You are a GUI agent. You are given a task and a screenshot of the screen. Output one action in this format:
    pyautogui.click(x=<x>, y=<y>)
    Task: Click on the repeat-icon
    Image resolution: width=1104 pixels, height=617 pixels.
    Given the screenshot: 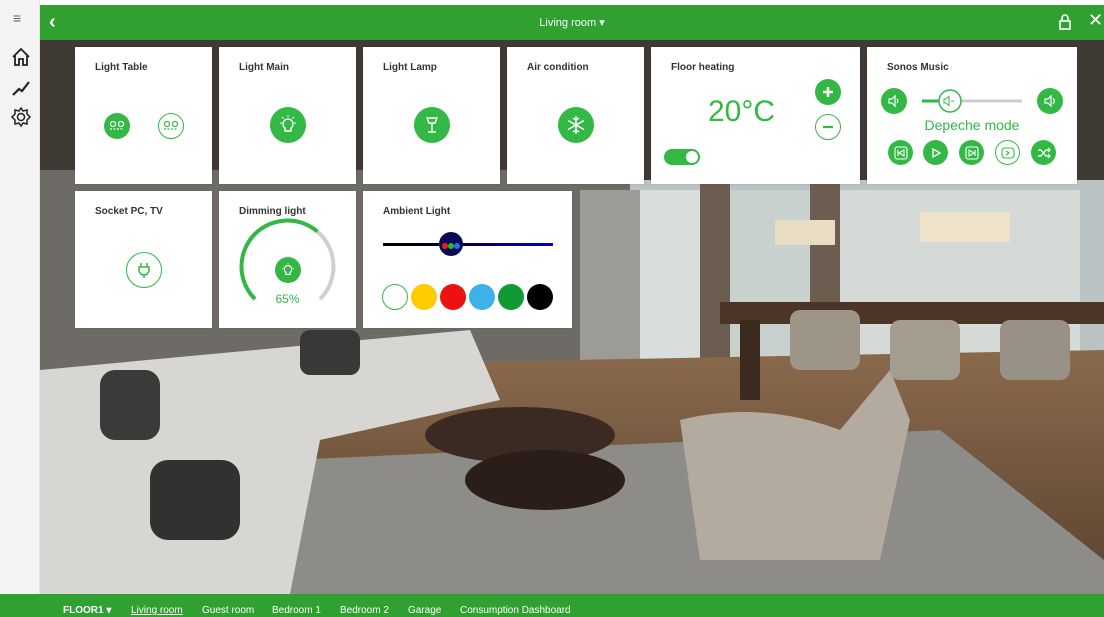 What is the action you would take?
    pyautogui.click(x=1007, y=152)
    